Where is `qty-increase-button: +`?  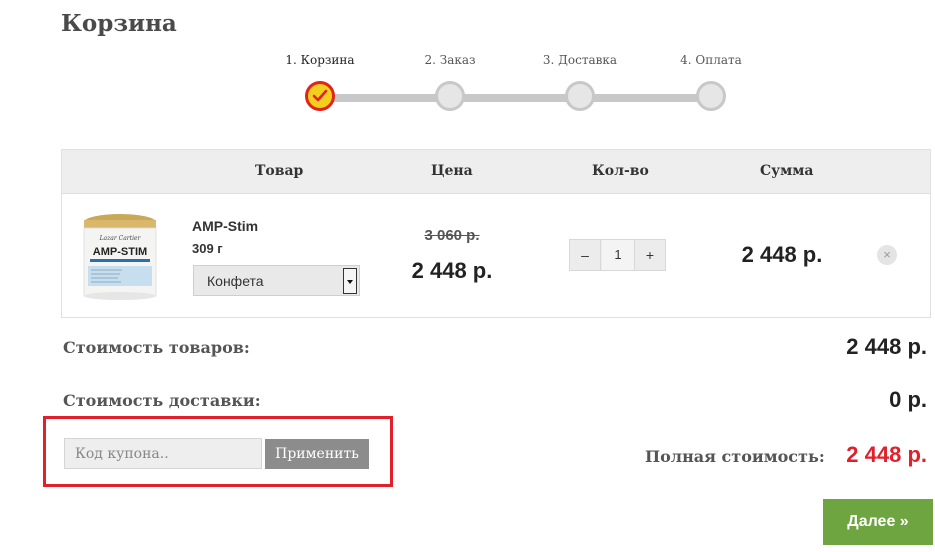 qty-increase-button: + is located at coordinates (649, 255).